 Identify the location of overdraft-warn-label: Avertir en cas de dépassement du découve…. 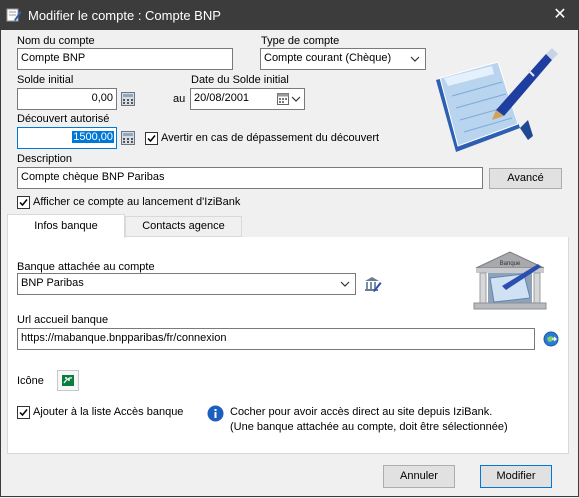
(270, 138).